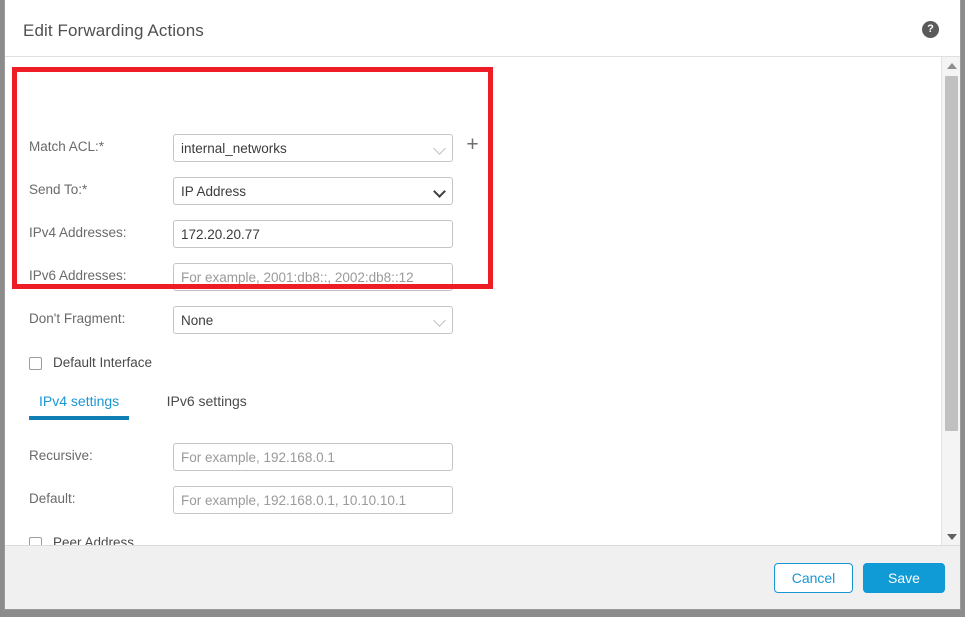 The height and width of the screenshot is (617, 965). Describe the element at coordinates (482, 28) in the screenshot. I see `dialog-header: Edit Forwarding Actions ?` at that location.